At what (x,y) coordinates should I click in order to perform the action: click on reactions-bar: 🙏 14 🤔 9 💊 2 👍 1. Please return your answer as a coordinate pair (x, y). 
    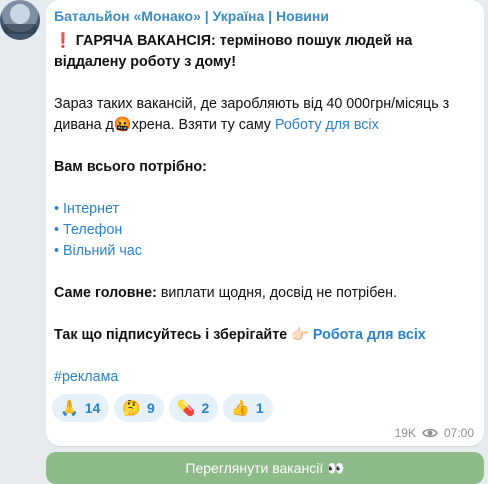
    Looking at the image, I should click on (162, 408).